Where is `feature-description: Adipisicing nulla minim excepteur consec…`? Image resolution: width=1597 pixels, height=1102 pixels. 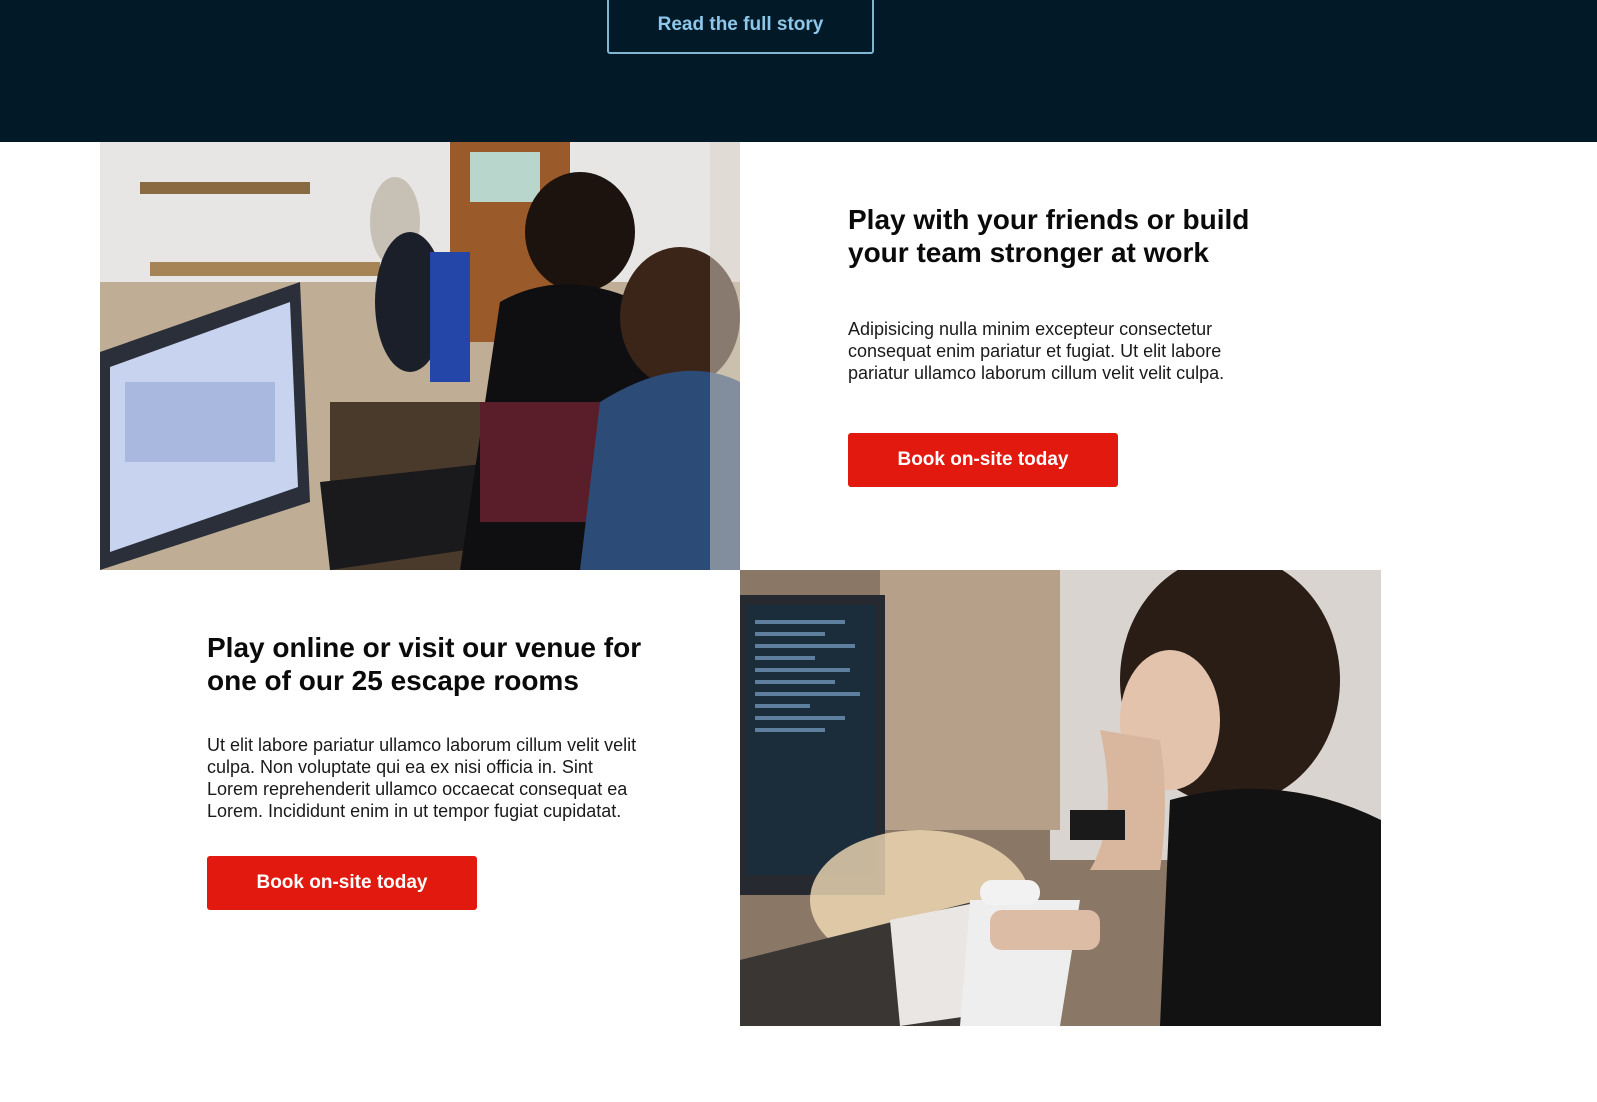
feature-description: Adipisicing nulla minim excepteur consec… is located at coordinates (1036, 351).